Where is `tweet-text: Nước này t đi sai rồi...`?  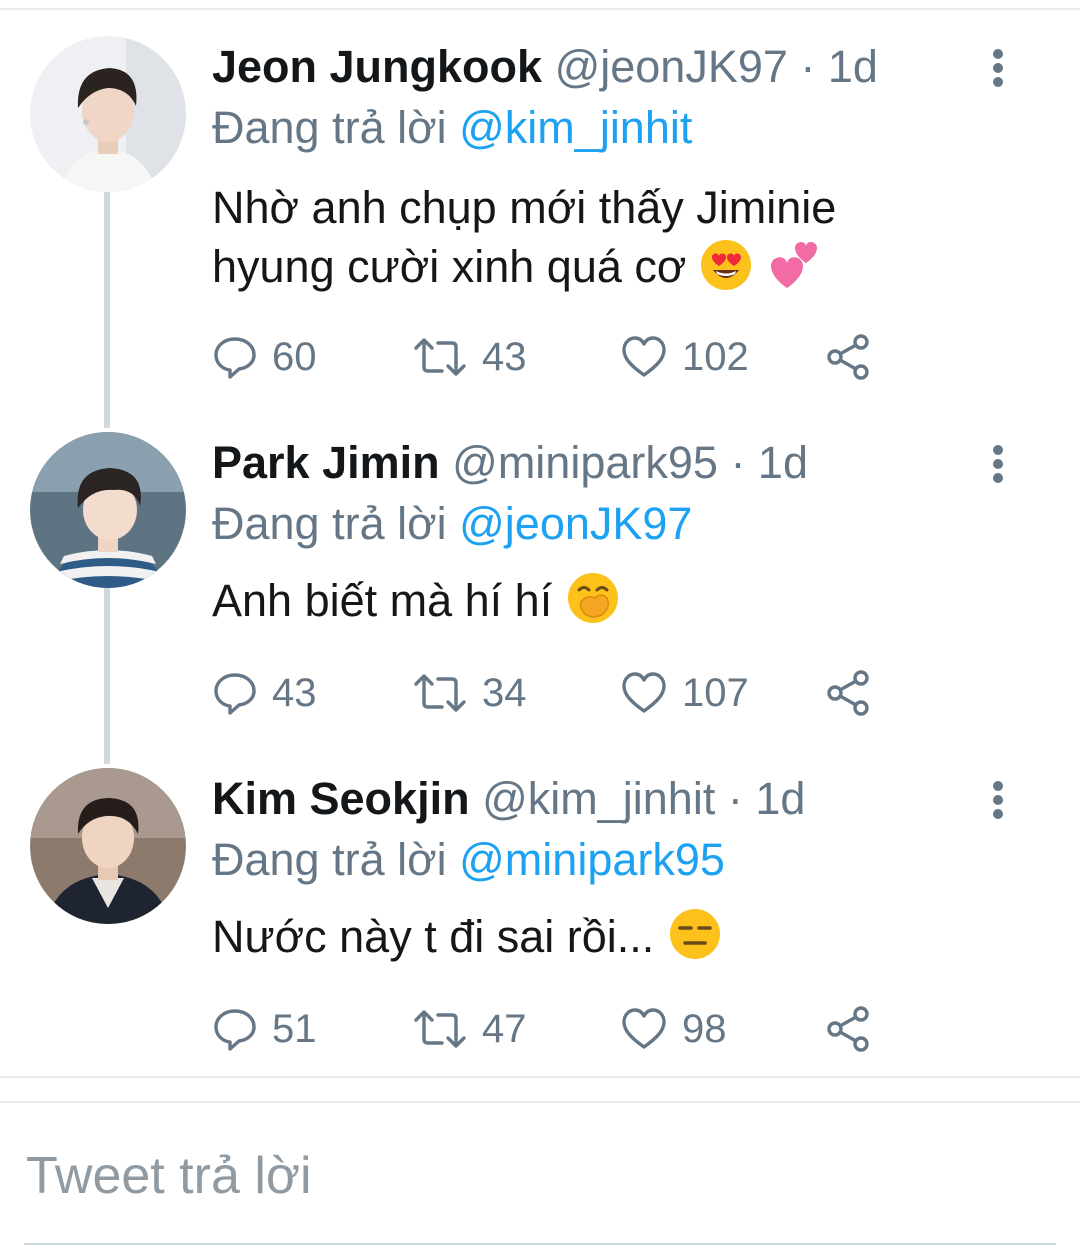 tweet-text: Nước này t đi sai rồi... is located at coordinates (572, 940).